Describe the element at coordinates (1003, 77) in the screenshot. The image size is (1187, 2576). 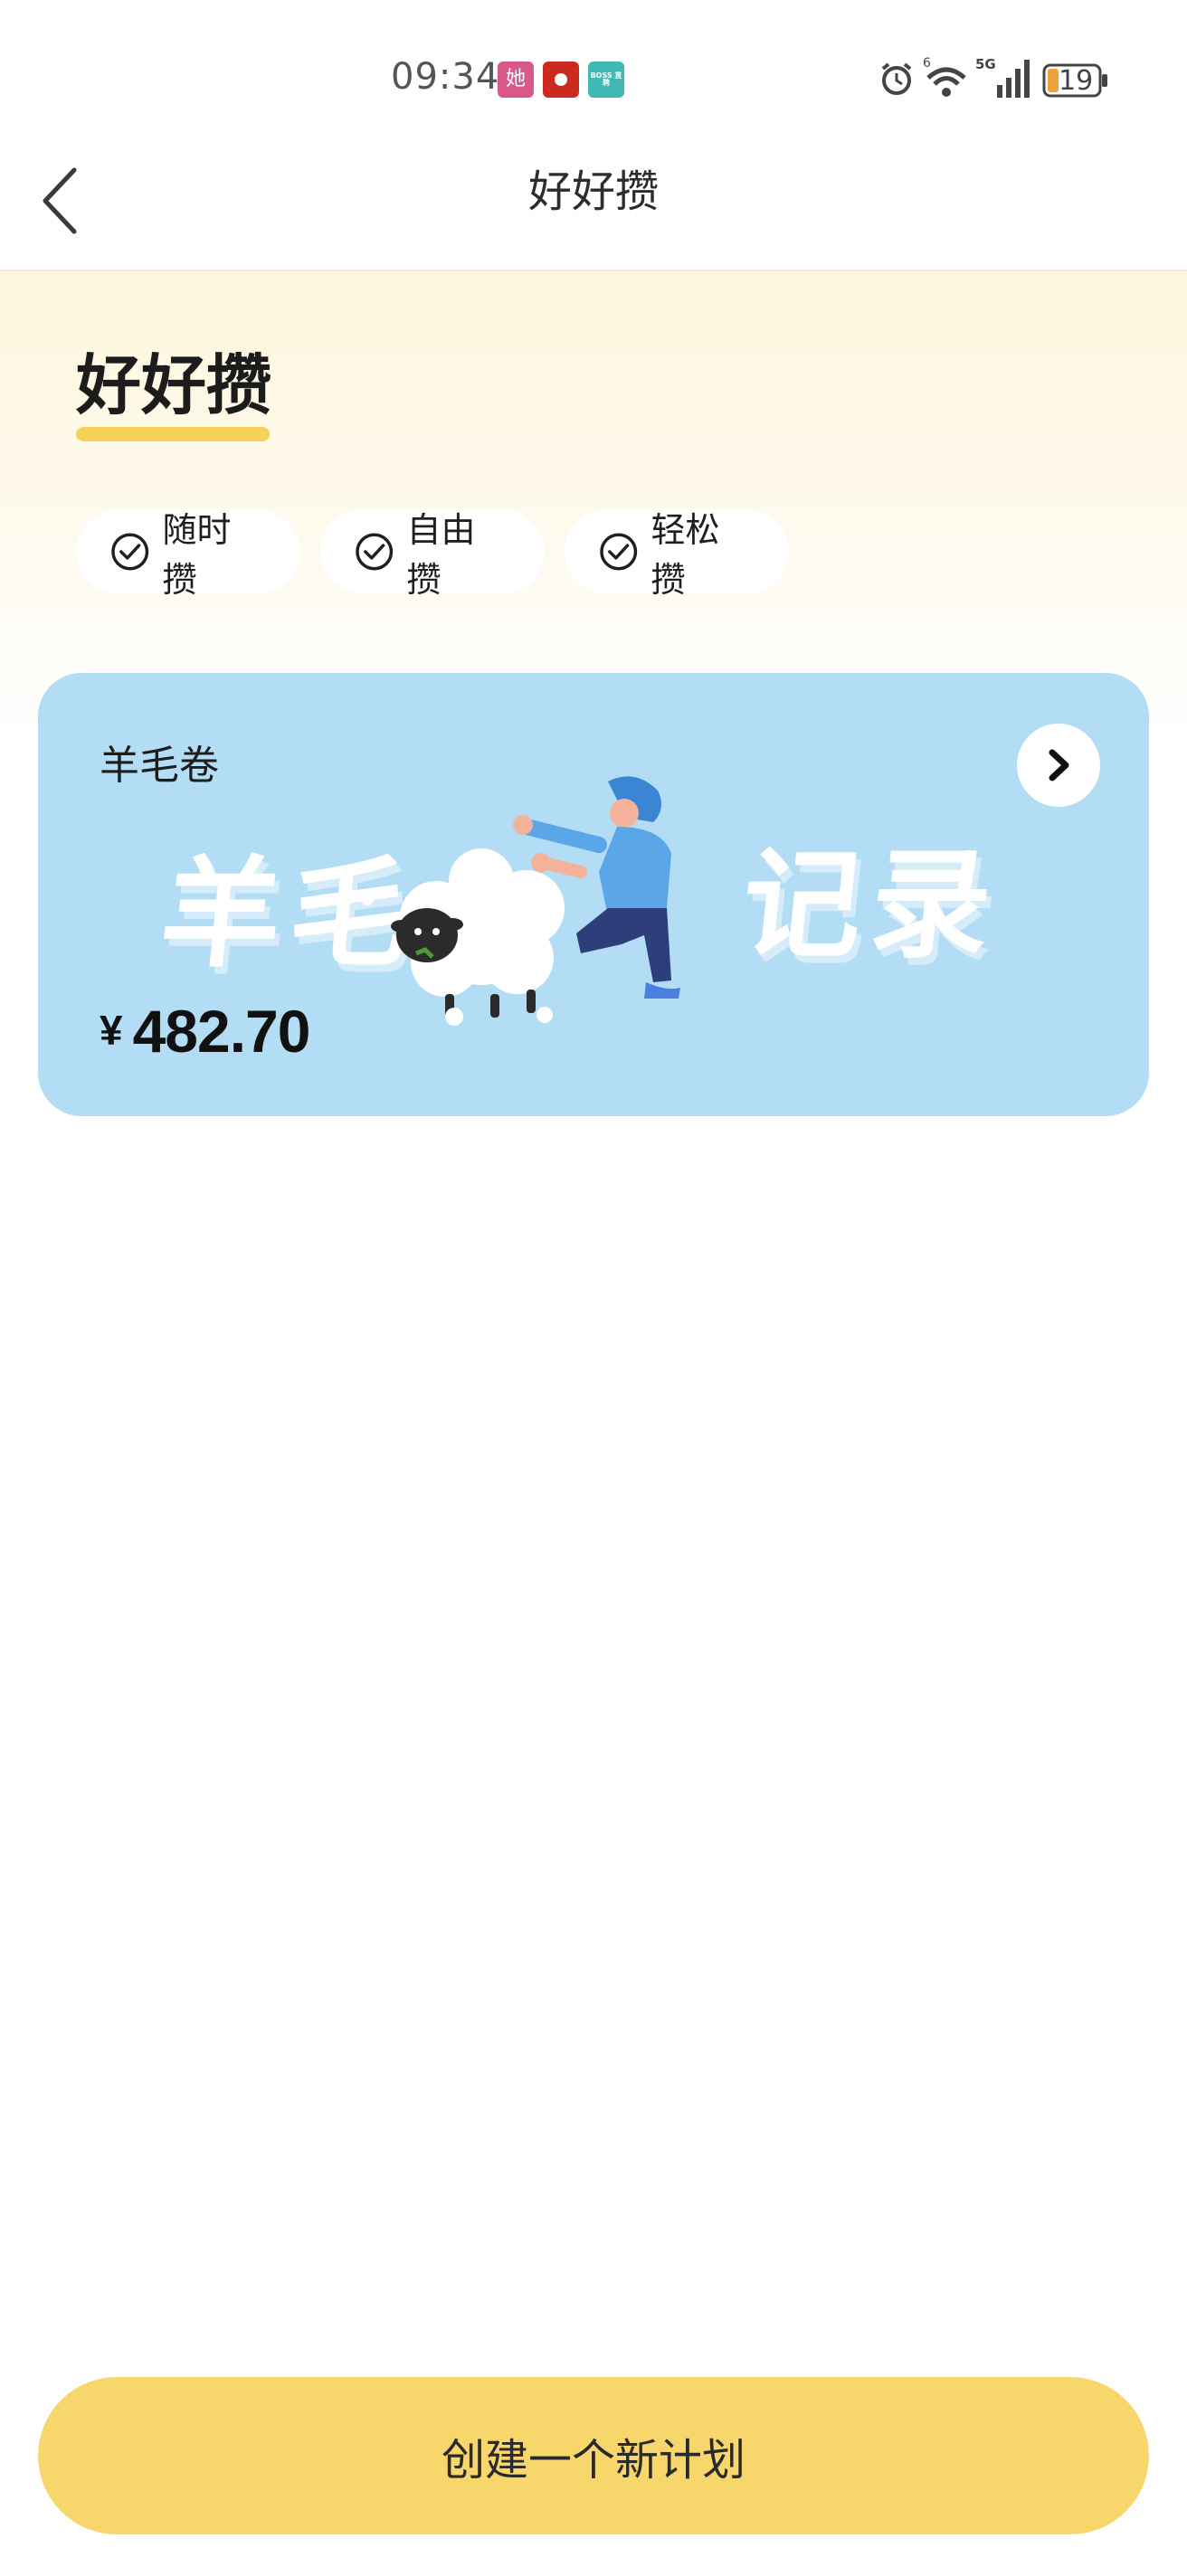
I see `signal-icon: 5G` at that location.